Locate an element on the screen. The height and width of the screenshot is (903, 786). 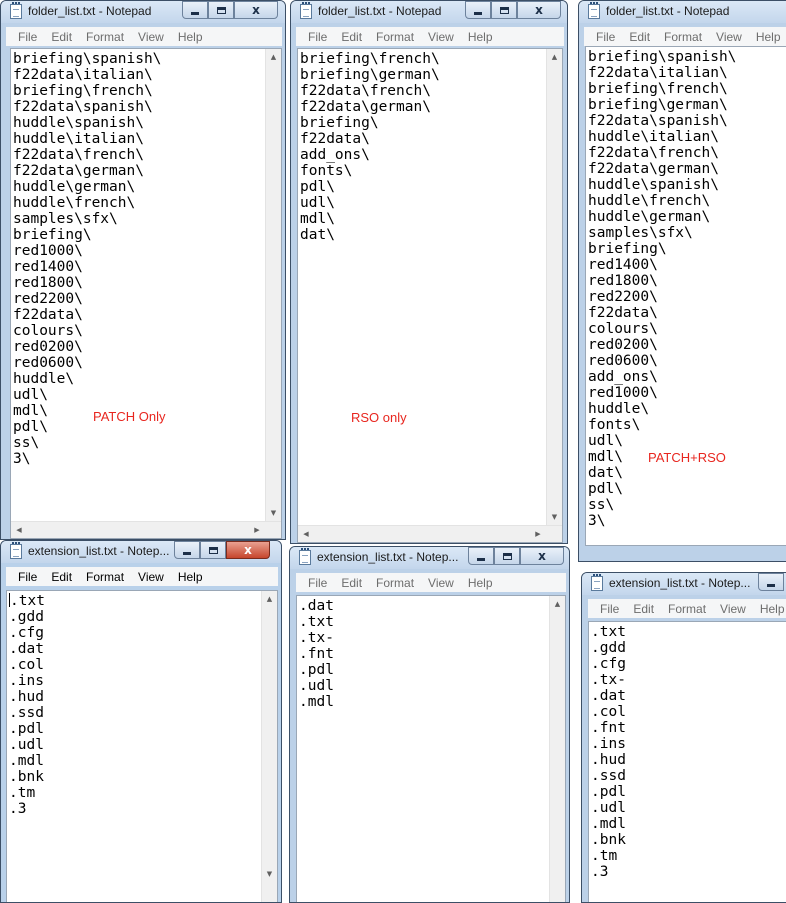
text-line: .cfg is located at coordinates (26, 633).